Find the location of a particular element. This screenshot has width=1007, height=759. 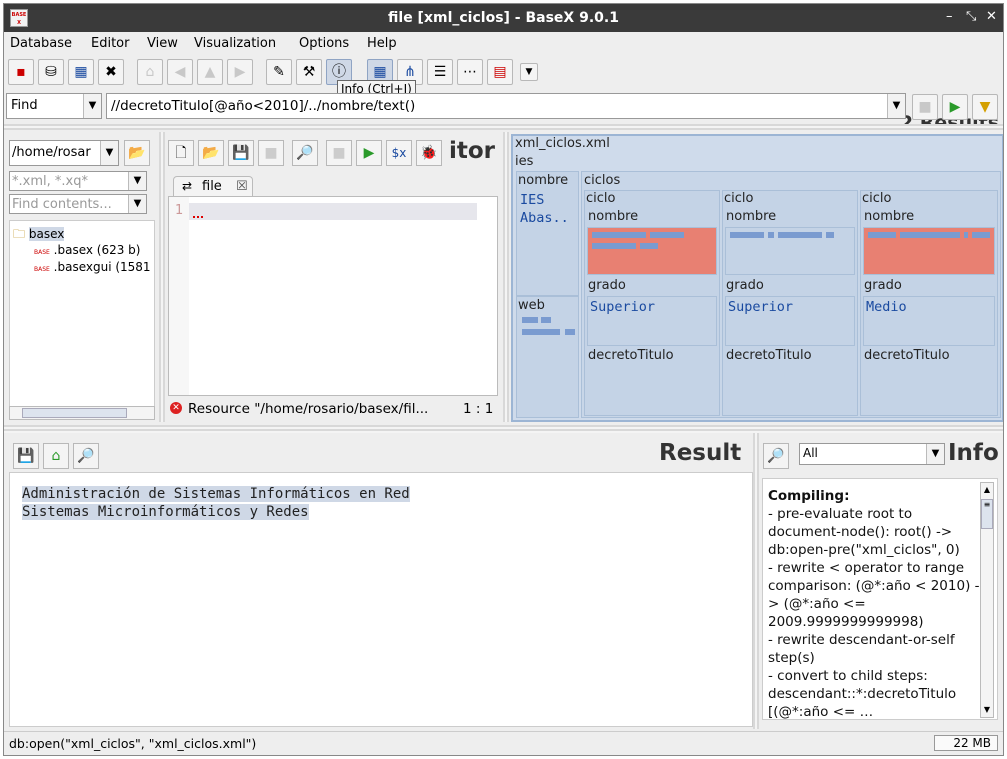

info-scrollbar: ▲ ≡ ▼ is located at coordinates (987, 600).